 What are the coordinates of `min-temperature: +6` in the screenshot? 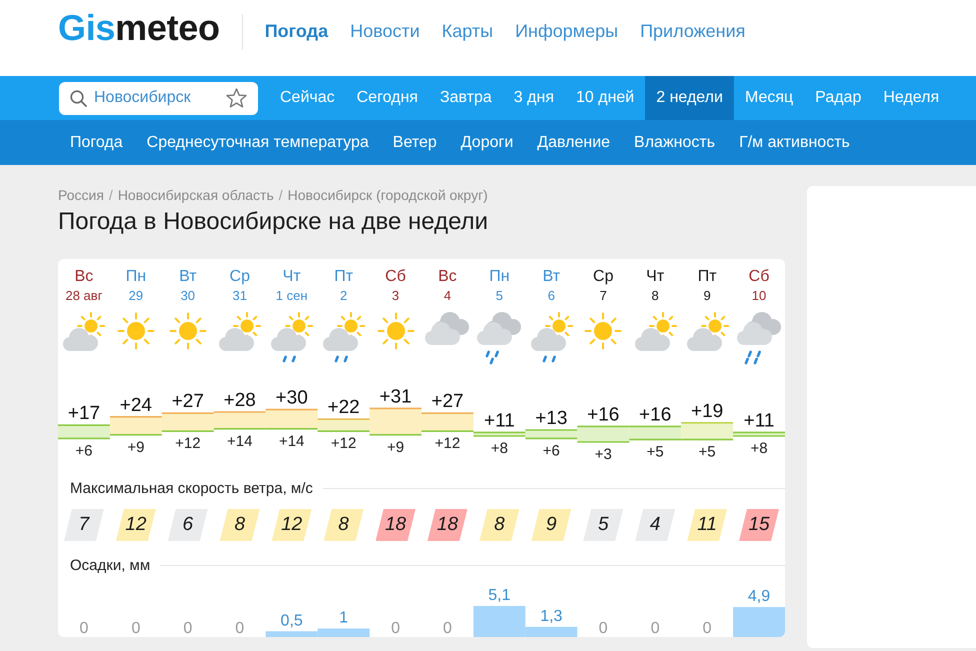 It's located at (551, 451).